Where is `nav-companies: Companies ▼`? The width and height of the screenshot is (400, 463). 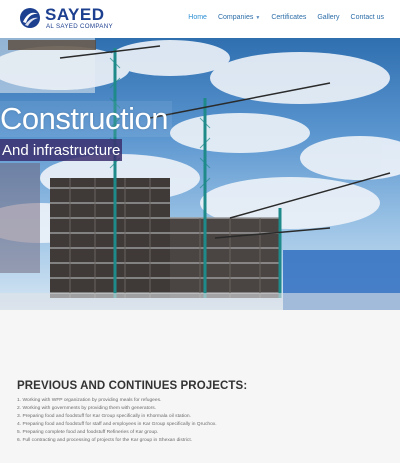 nav-companies: Companies ▼ is located at coordinates (239, 17).